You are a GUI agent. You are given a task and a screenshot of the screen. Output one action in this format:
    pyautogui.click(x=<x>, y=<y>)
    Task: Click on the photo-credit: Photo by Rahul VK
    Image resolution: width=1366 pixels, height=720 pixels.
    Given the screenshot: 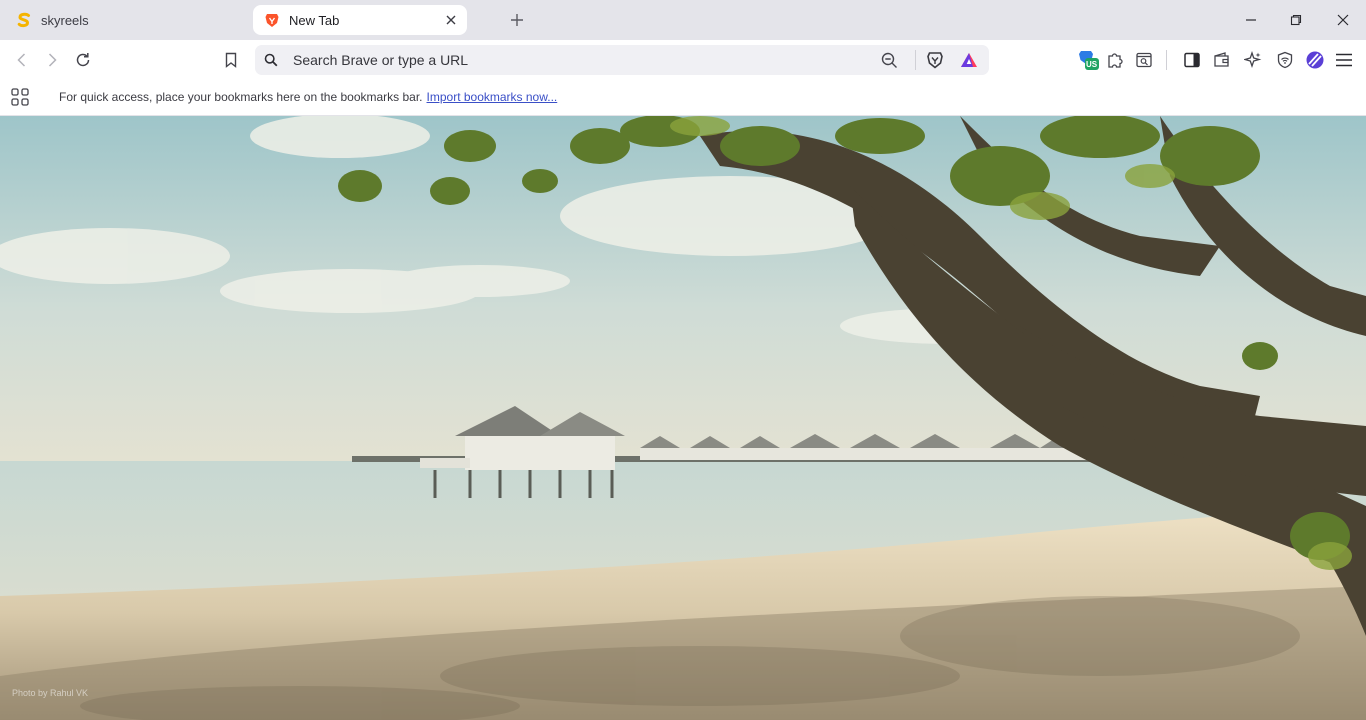 What is the action you would take?
    pyautogui.click(x=50, y=693)
    